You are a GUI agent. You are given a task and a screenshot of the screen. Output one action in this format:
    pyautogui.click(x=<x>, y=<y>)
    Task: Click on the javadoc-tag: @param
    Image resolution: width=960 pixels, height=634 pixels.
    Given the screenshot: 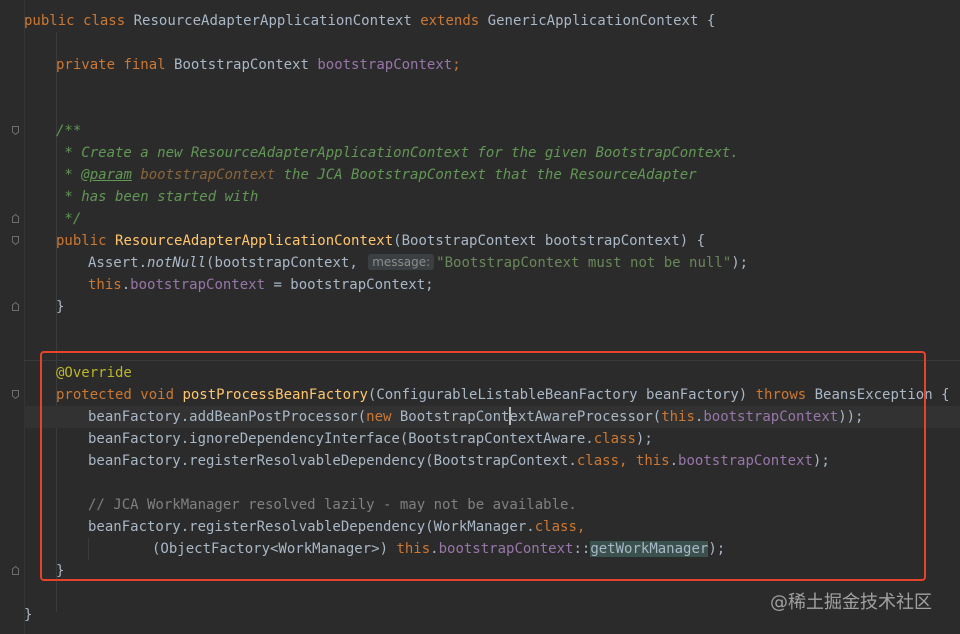 What is the action you would take?
    pyautogui.click(x=106, y=175)
    